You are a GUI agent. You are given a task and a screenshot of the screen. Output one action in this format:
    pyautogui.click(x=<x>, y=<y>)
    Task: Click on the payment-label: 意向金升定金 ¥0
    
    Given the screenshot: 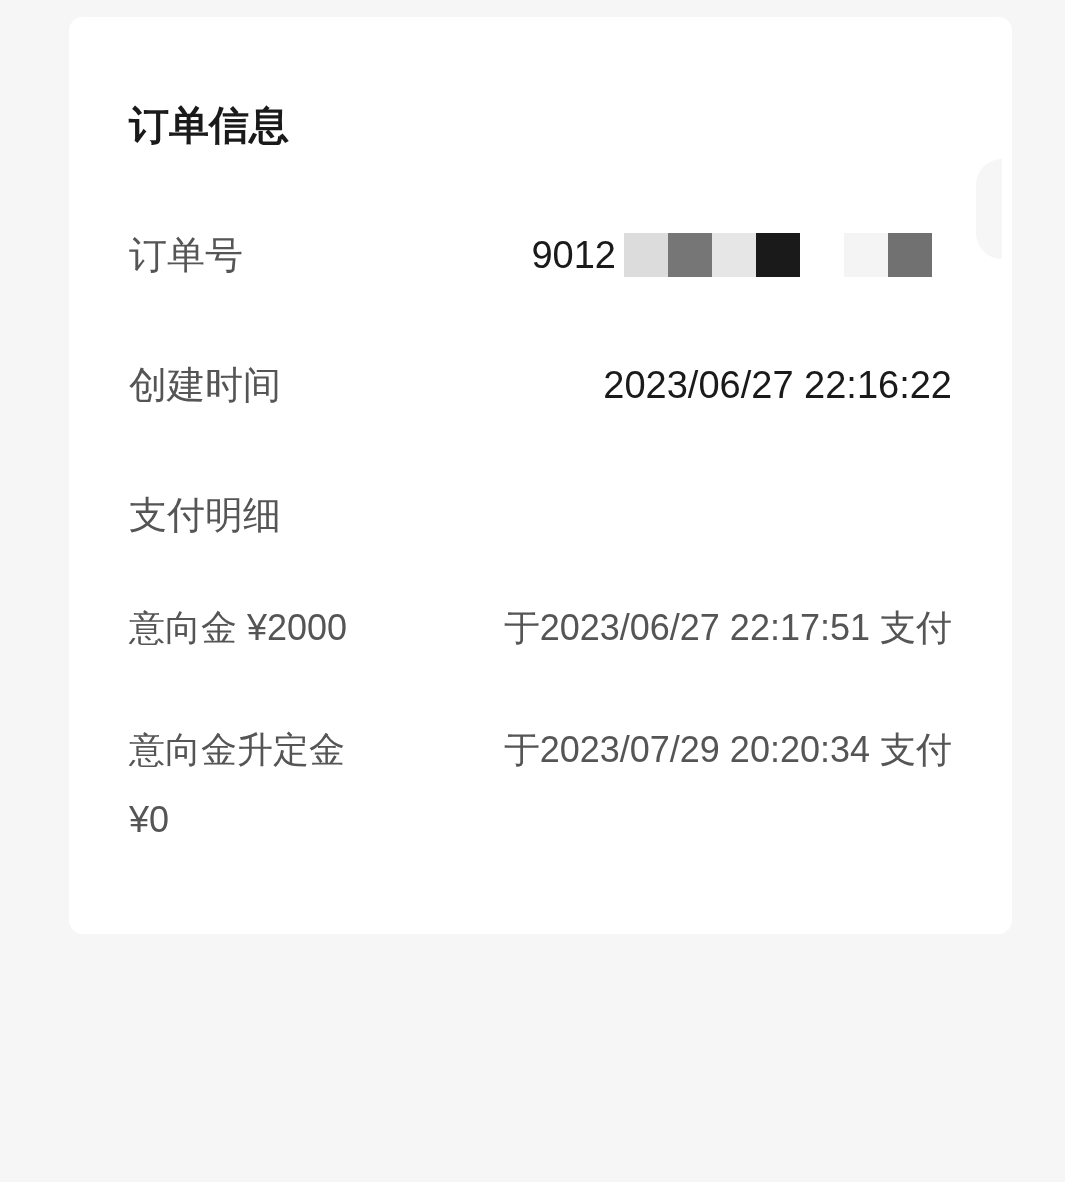 What is the action you would take?
    pyautogui.click(x=237, y=785)
    